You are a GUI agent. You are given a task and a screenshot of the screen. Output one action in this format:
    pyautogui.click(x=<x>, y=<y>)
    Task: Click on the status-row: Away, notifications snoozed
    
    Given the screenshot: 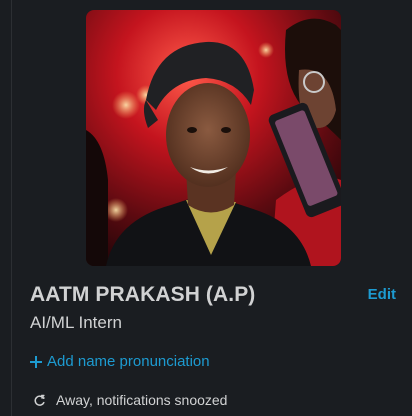 What is the action you would take?
    pyautogui.click(x=130, y=400)
    